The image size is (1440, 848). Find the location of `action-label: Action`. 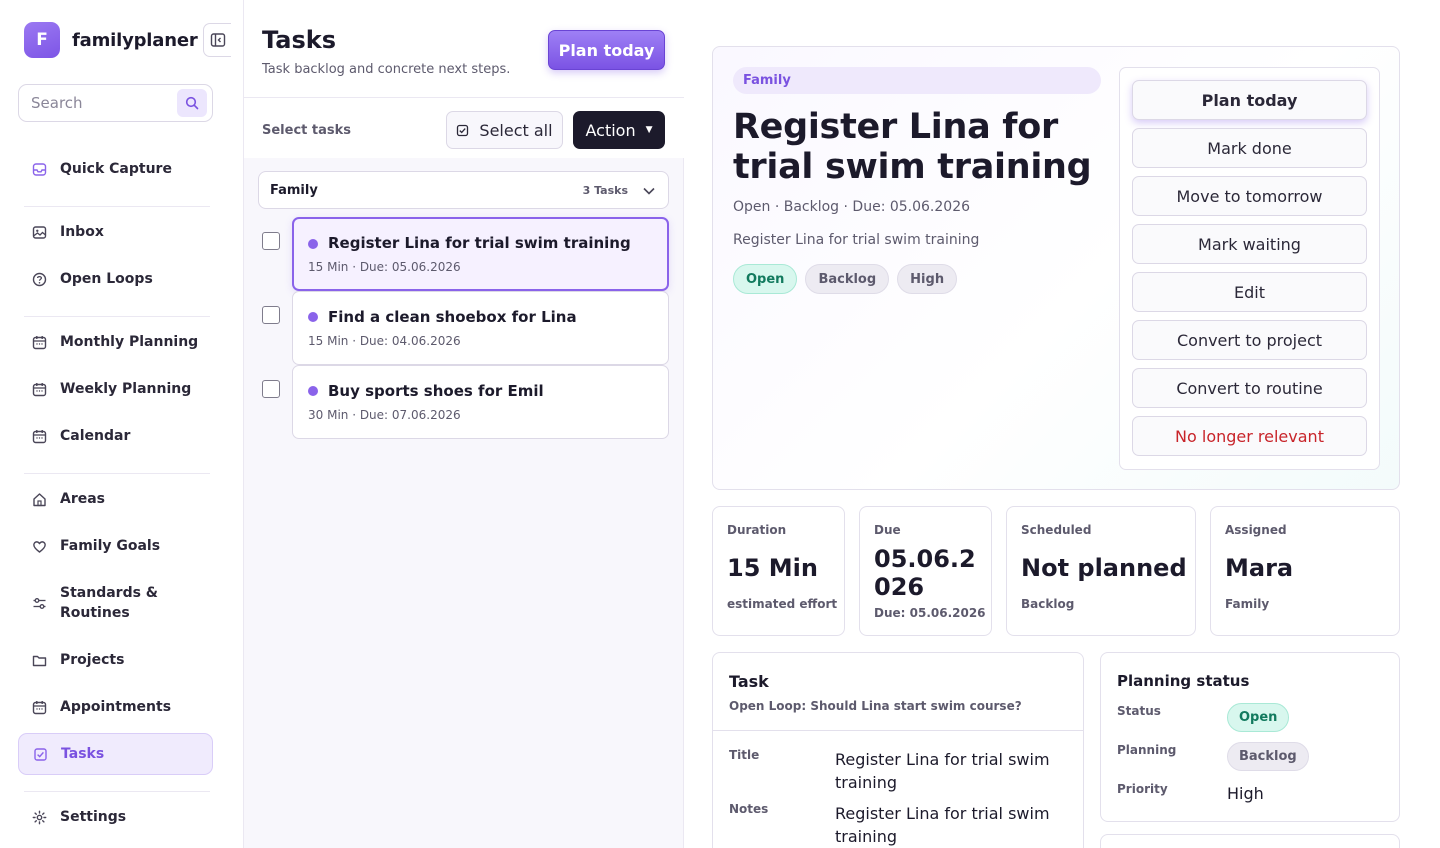

action-label: Action is located at coordinates (610, 130).